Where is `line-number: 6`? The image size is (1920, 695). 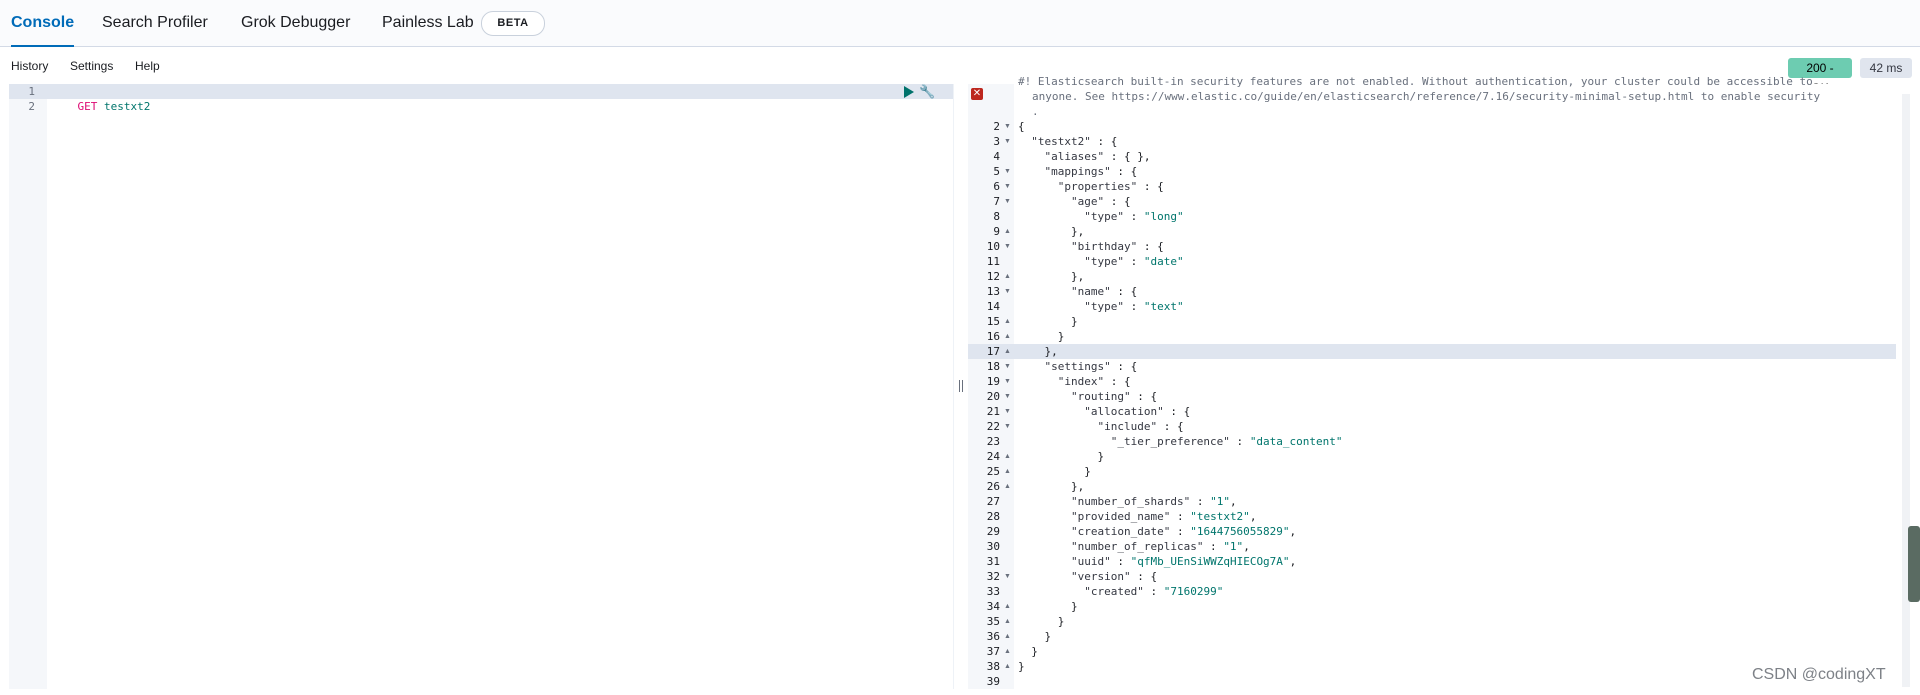 line-number: 6 is located at coordinates (996, 186).